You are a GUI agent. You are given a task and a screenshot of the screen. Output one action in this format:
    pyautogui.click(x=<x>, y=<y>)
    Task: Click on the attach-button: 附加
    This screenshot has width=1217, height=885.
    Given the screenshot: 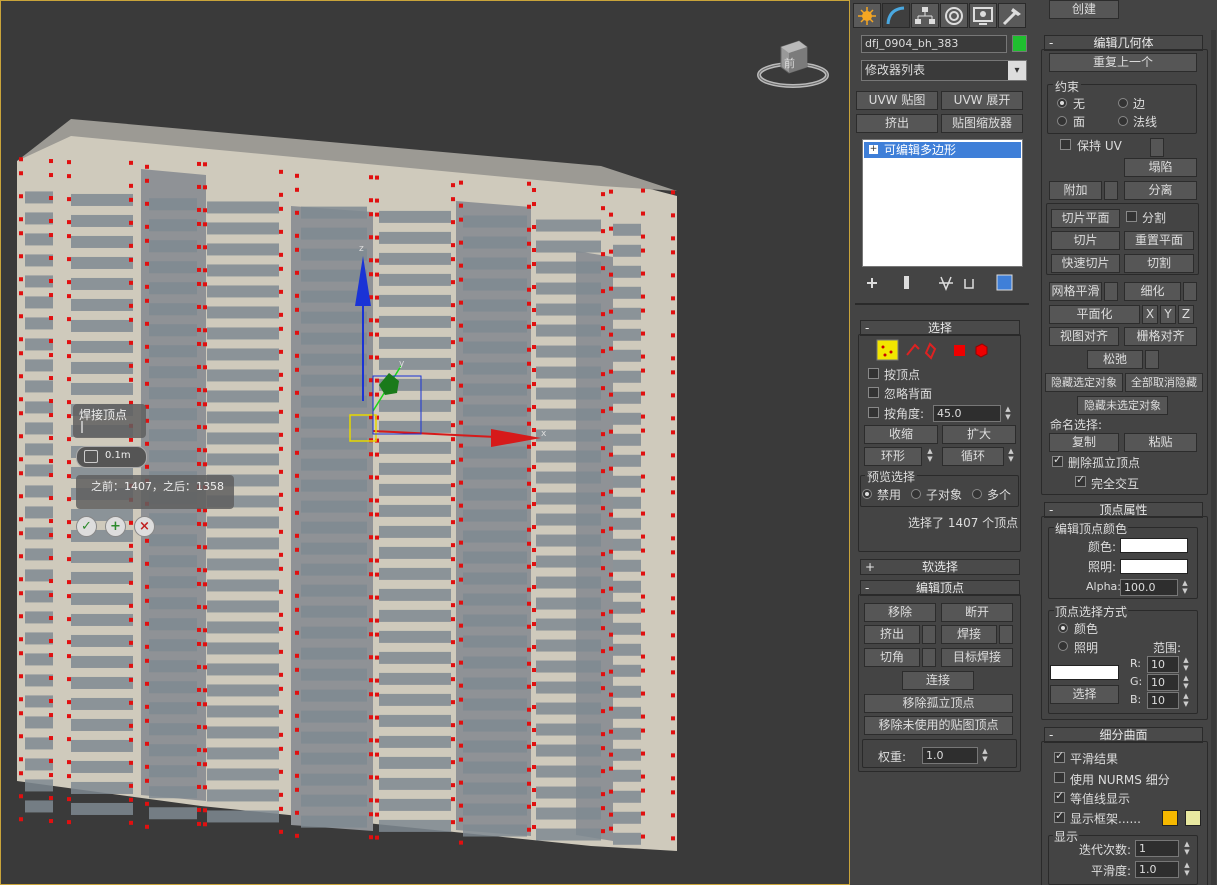 What is the action you would take?
    pyautogui.click(x=1075, y=190)
    